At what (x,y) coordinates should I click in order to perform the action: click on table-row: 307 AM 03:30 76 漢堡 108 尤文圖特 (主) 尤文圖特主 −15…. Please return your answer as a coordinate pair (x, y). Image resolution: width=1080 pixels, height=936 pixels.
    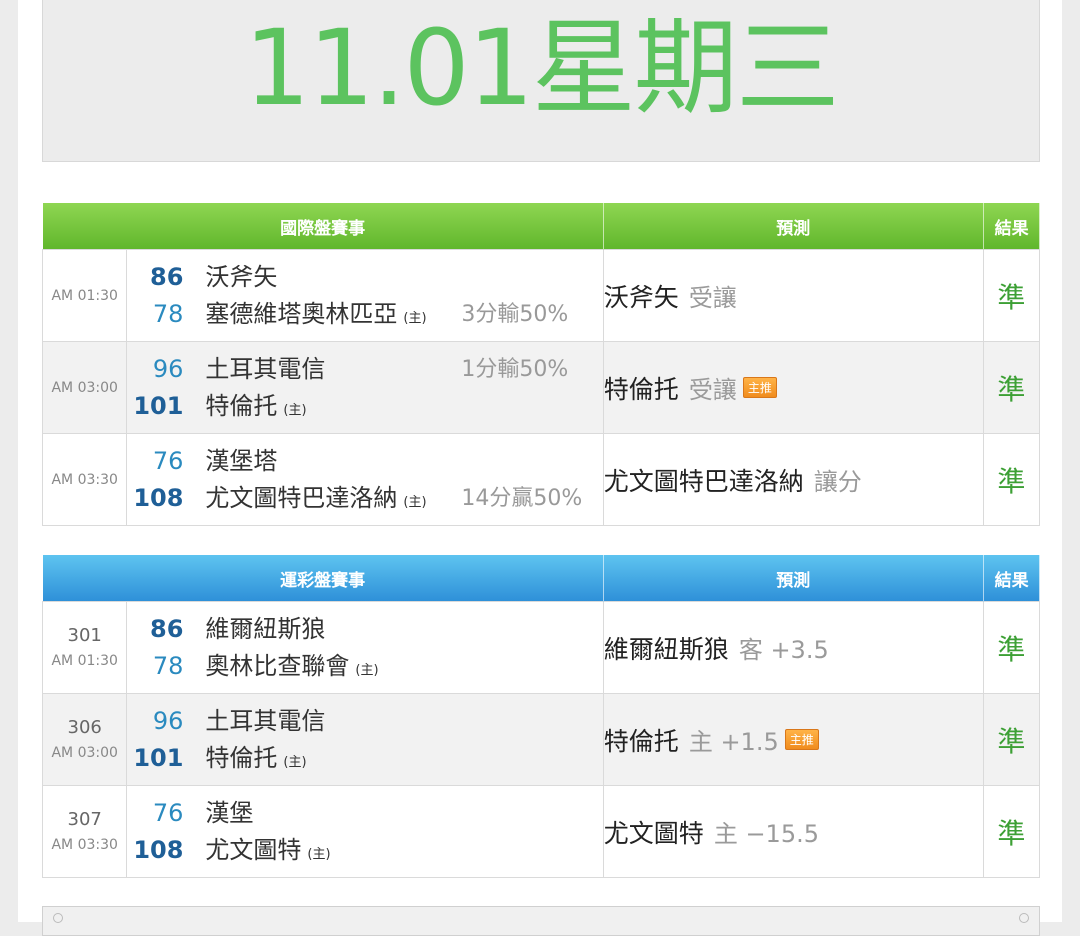
    Looking at the image, I should click on (541, 831).